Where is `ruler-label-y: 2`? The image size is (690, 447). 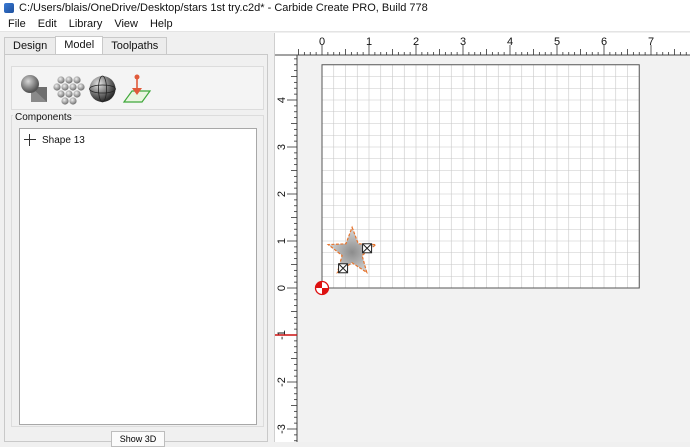 ruler-label-y: 2 is located at coordinates (282, 194).